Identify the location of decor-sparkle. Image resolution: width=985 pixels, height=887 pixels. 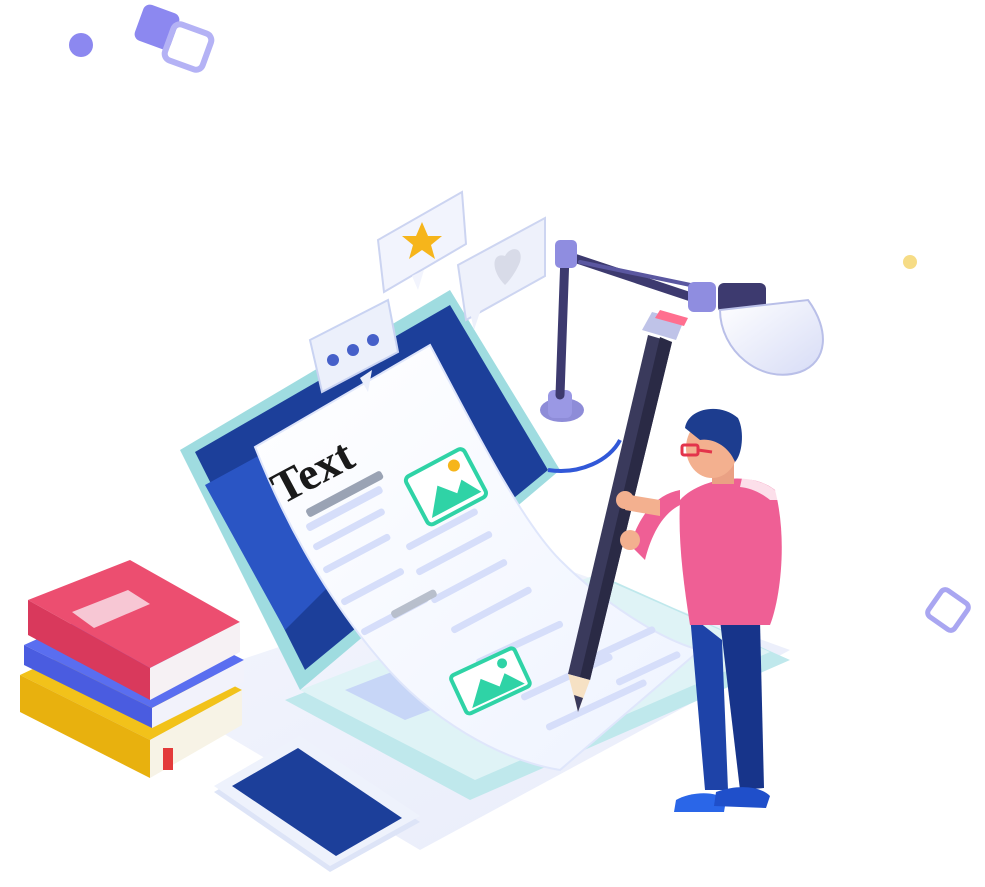
(910, 262).